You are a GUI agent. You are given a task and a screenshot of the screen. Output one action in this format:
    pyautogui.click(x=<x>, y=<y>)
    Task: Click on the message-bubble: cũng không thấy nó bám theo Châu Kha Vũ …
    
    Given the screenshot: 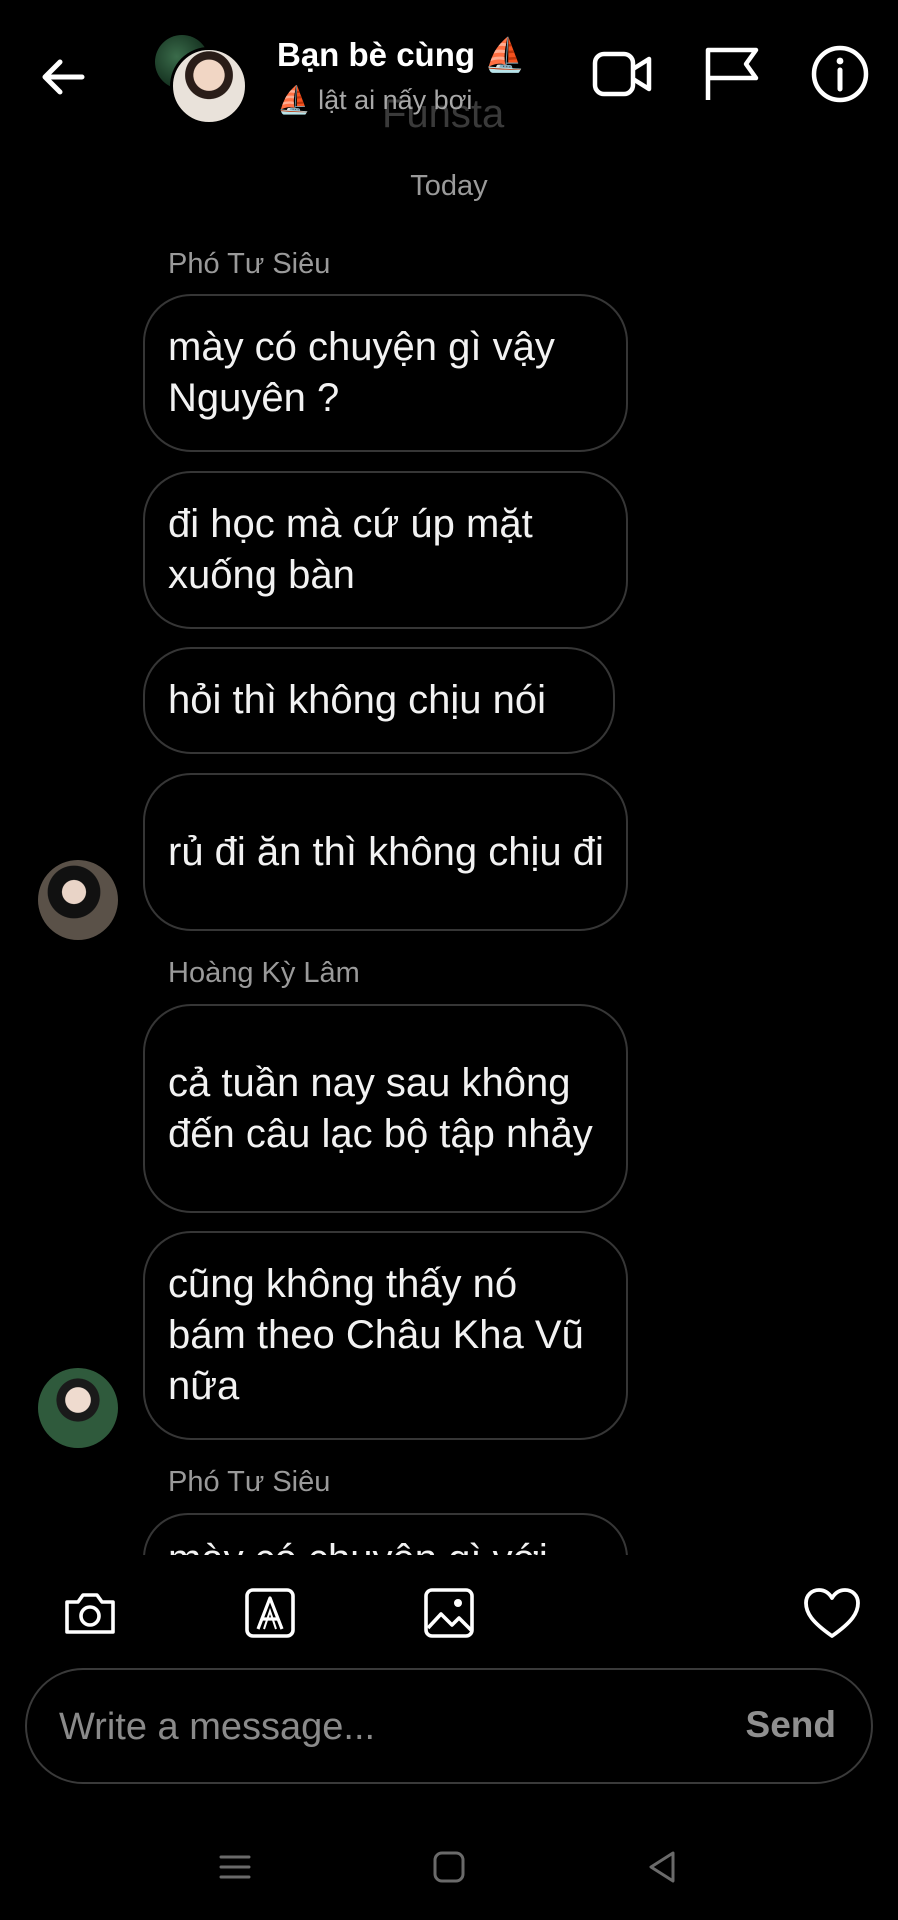 What is the action you would take?
    pyautogui.click(x=385, y=1335)
    